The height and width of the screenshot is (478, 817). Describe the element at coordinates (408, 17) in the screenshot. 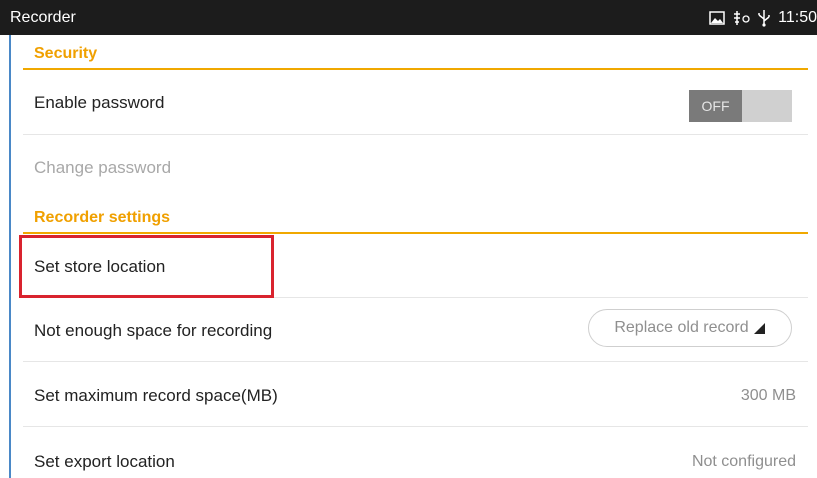

I see `status-bar: Recorder 11:50` at that location.